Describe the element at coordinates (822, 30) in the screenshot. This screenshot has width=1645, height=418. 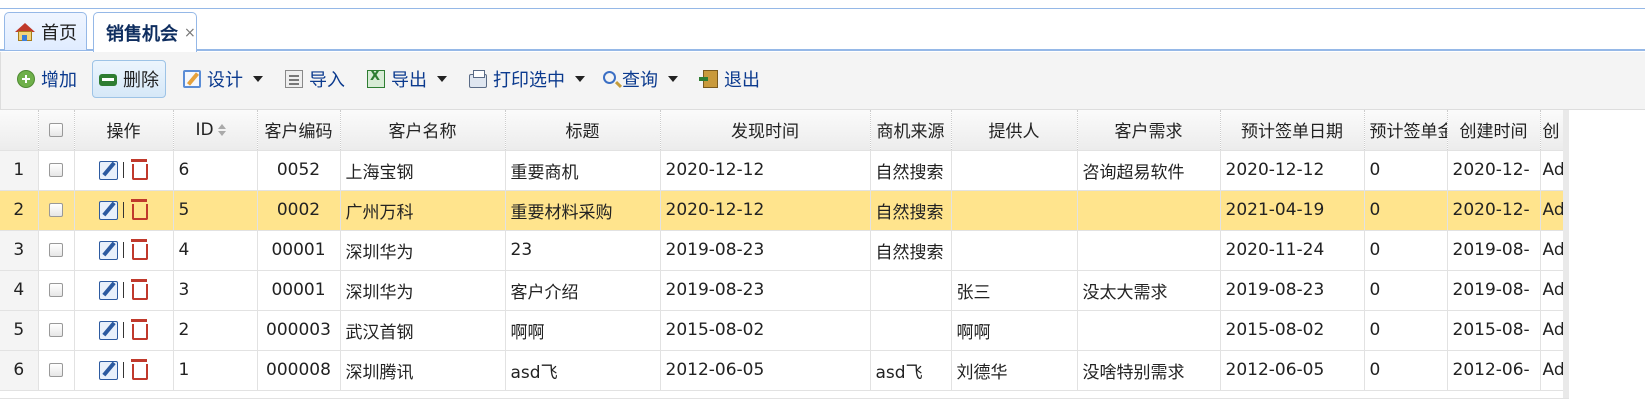
I see `tab-bar: 首页 销售机会 ×` at that location.